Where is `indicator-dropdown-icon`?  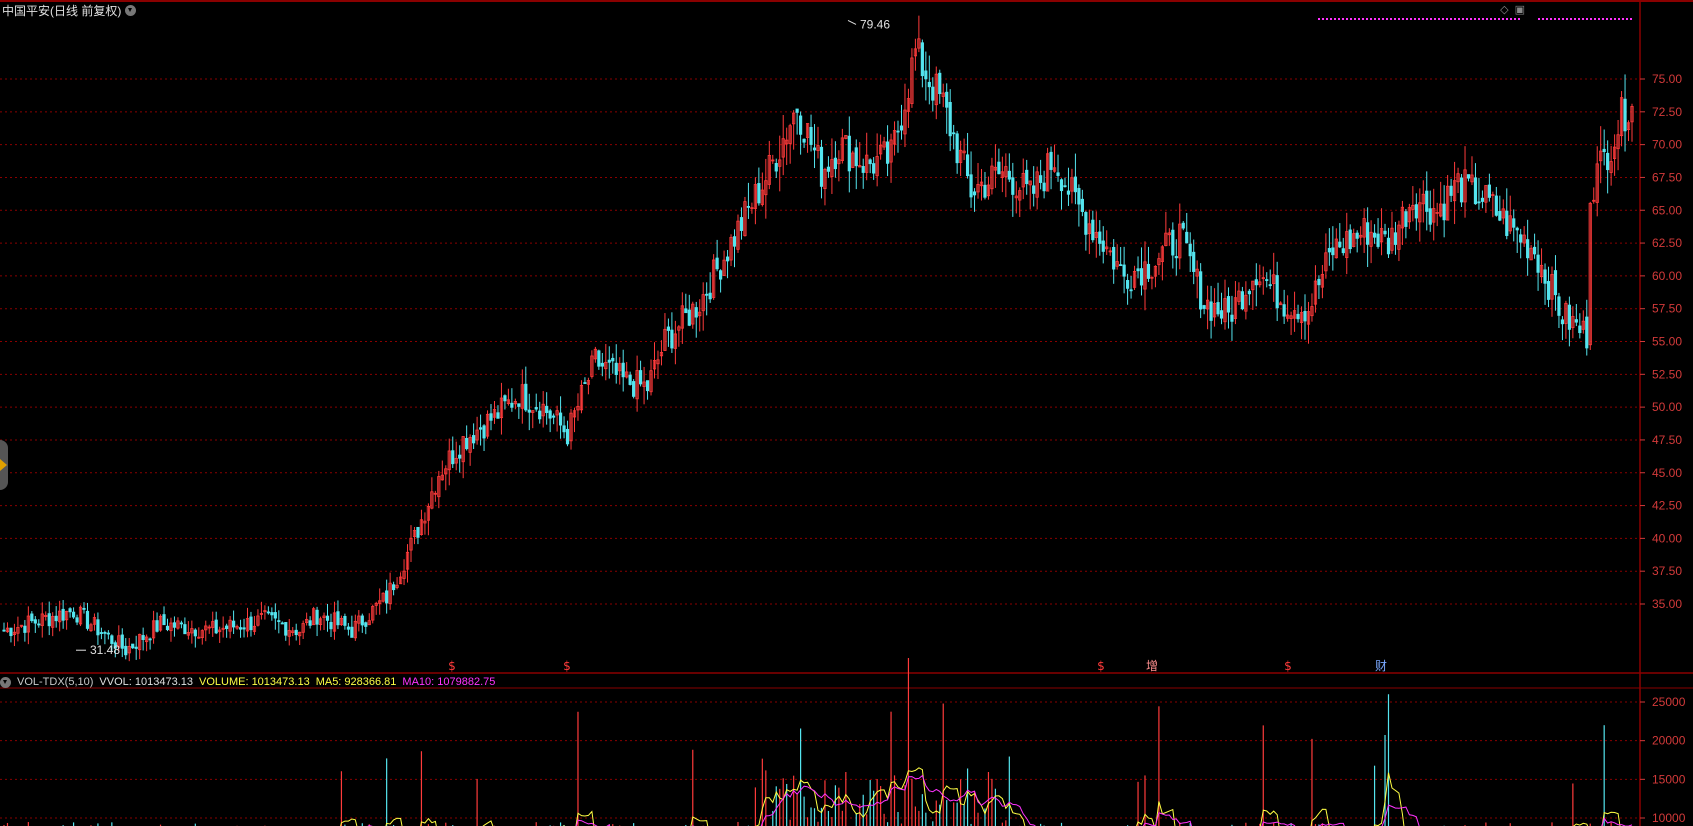 indicator-dropdown-icon is located at coordinates (5, 682).